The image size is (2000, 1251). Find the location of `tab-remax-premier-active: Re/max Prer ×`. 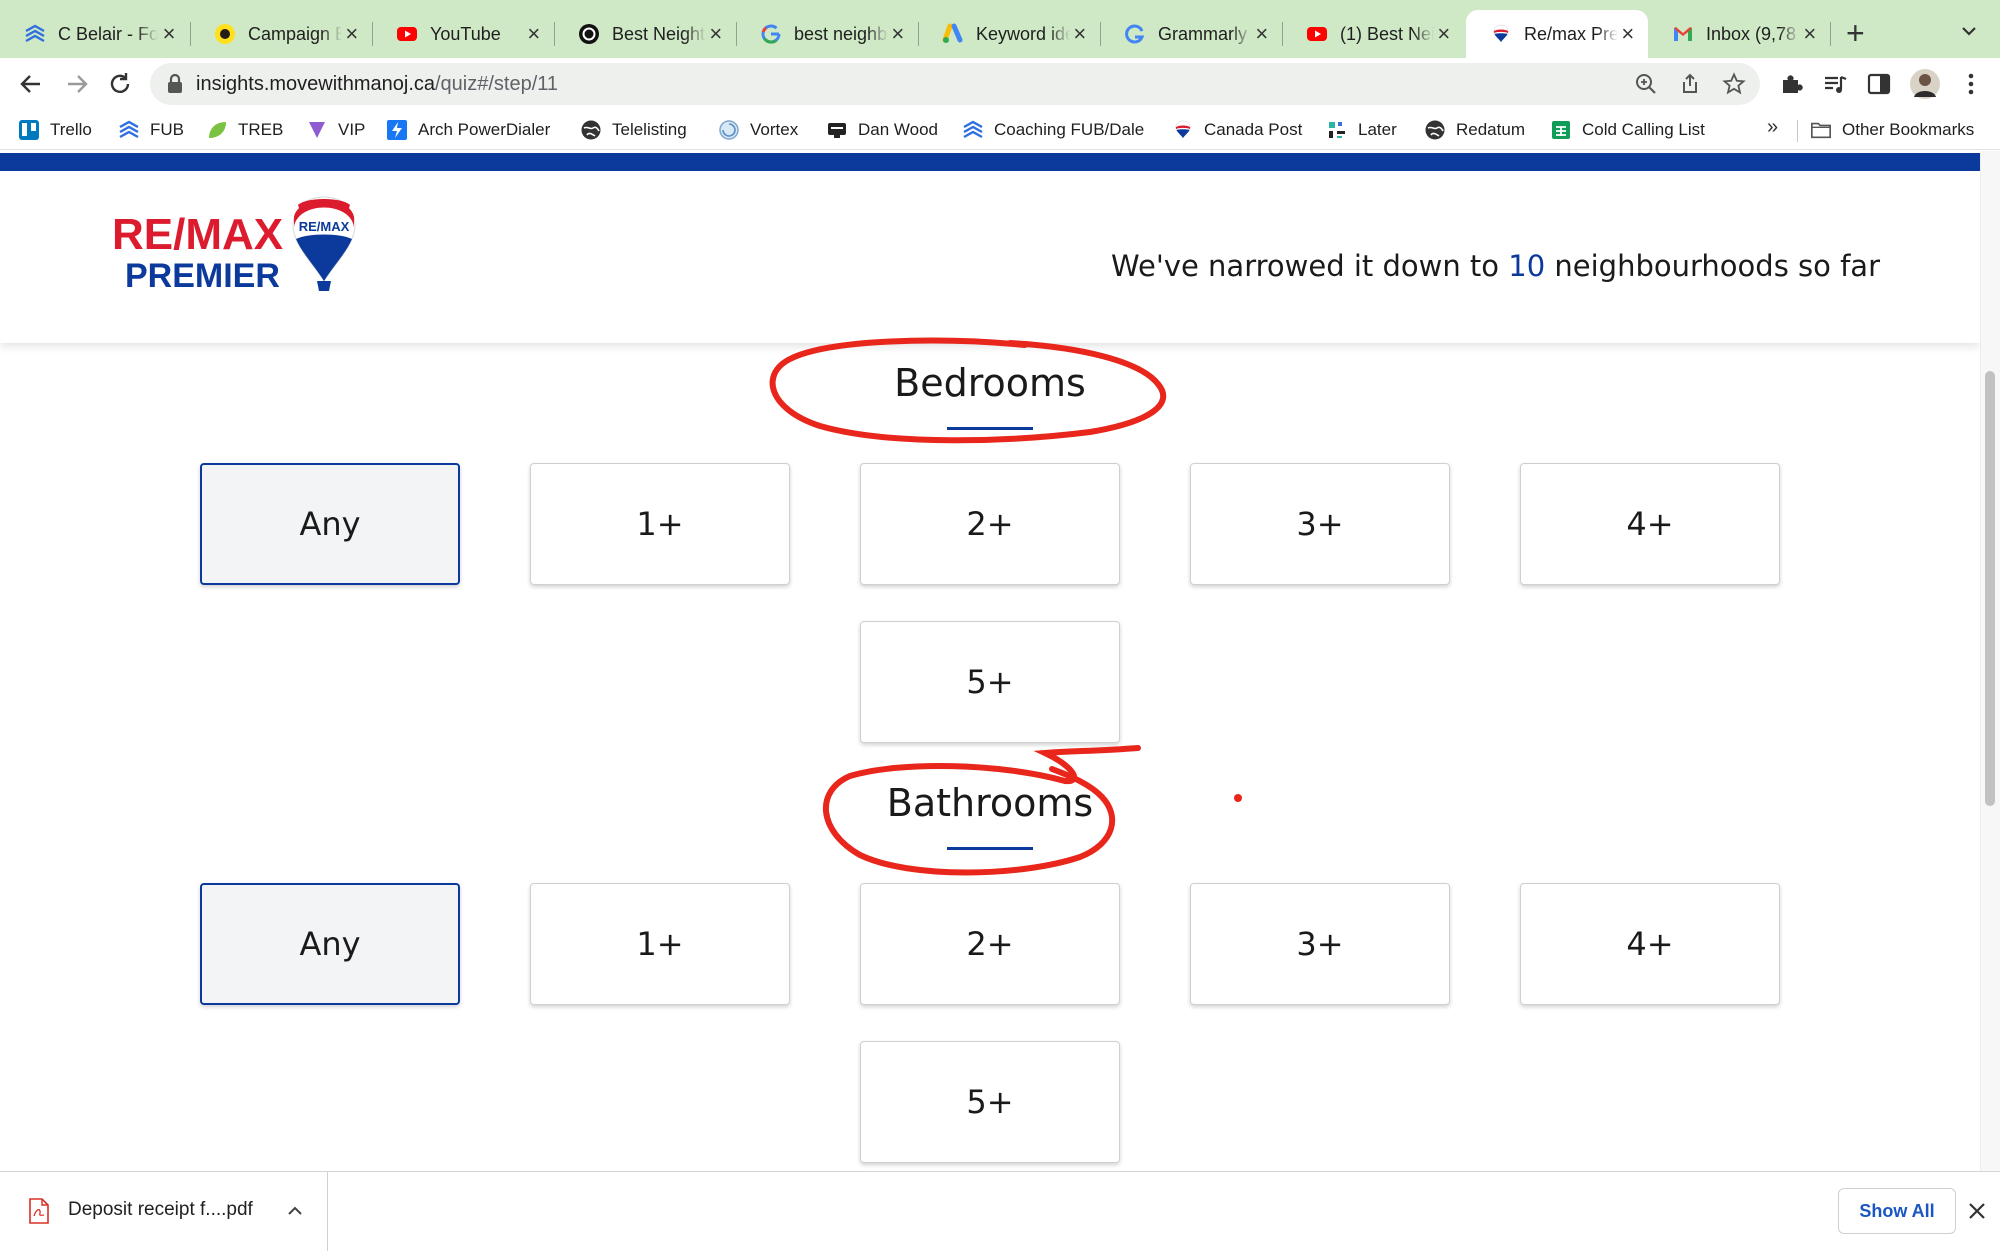

tab-remax-premier-active: Re/max Prer × is located at coordinates (1557, 34).